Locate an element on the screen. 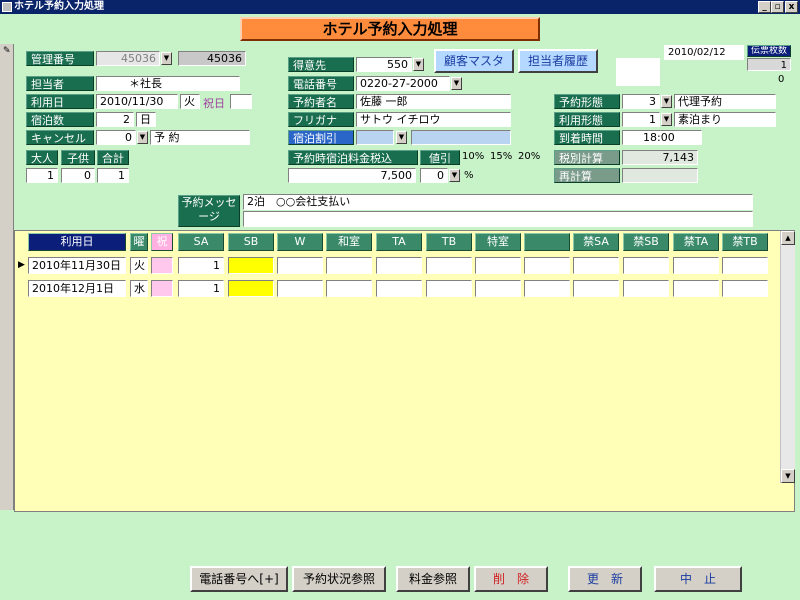  kana-field: サトウ イチロウ is located at coordinates (433, 119).